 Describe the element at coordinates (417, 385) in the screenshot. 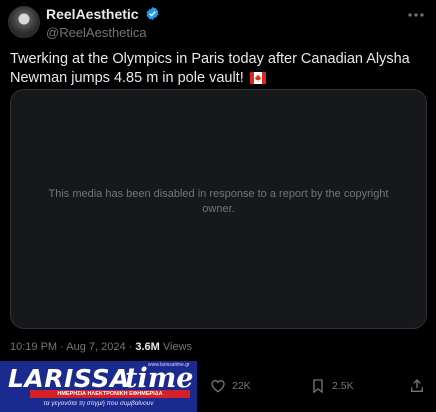

I see `share-icon` at that location.